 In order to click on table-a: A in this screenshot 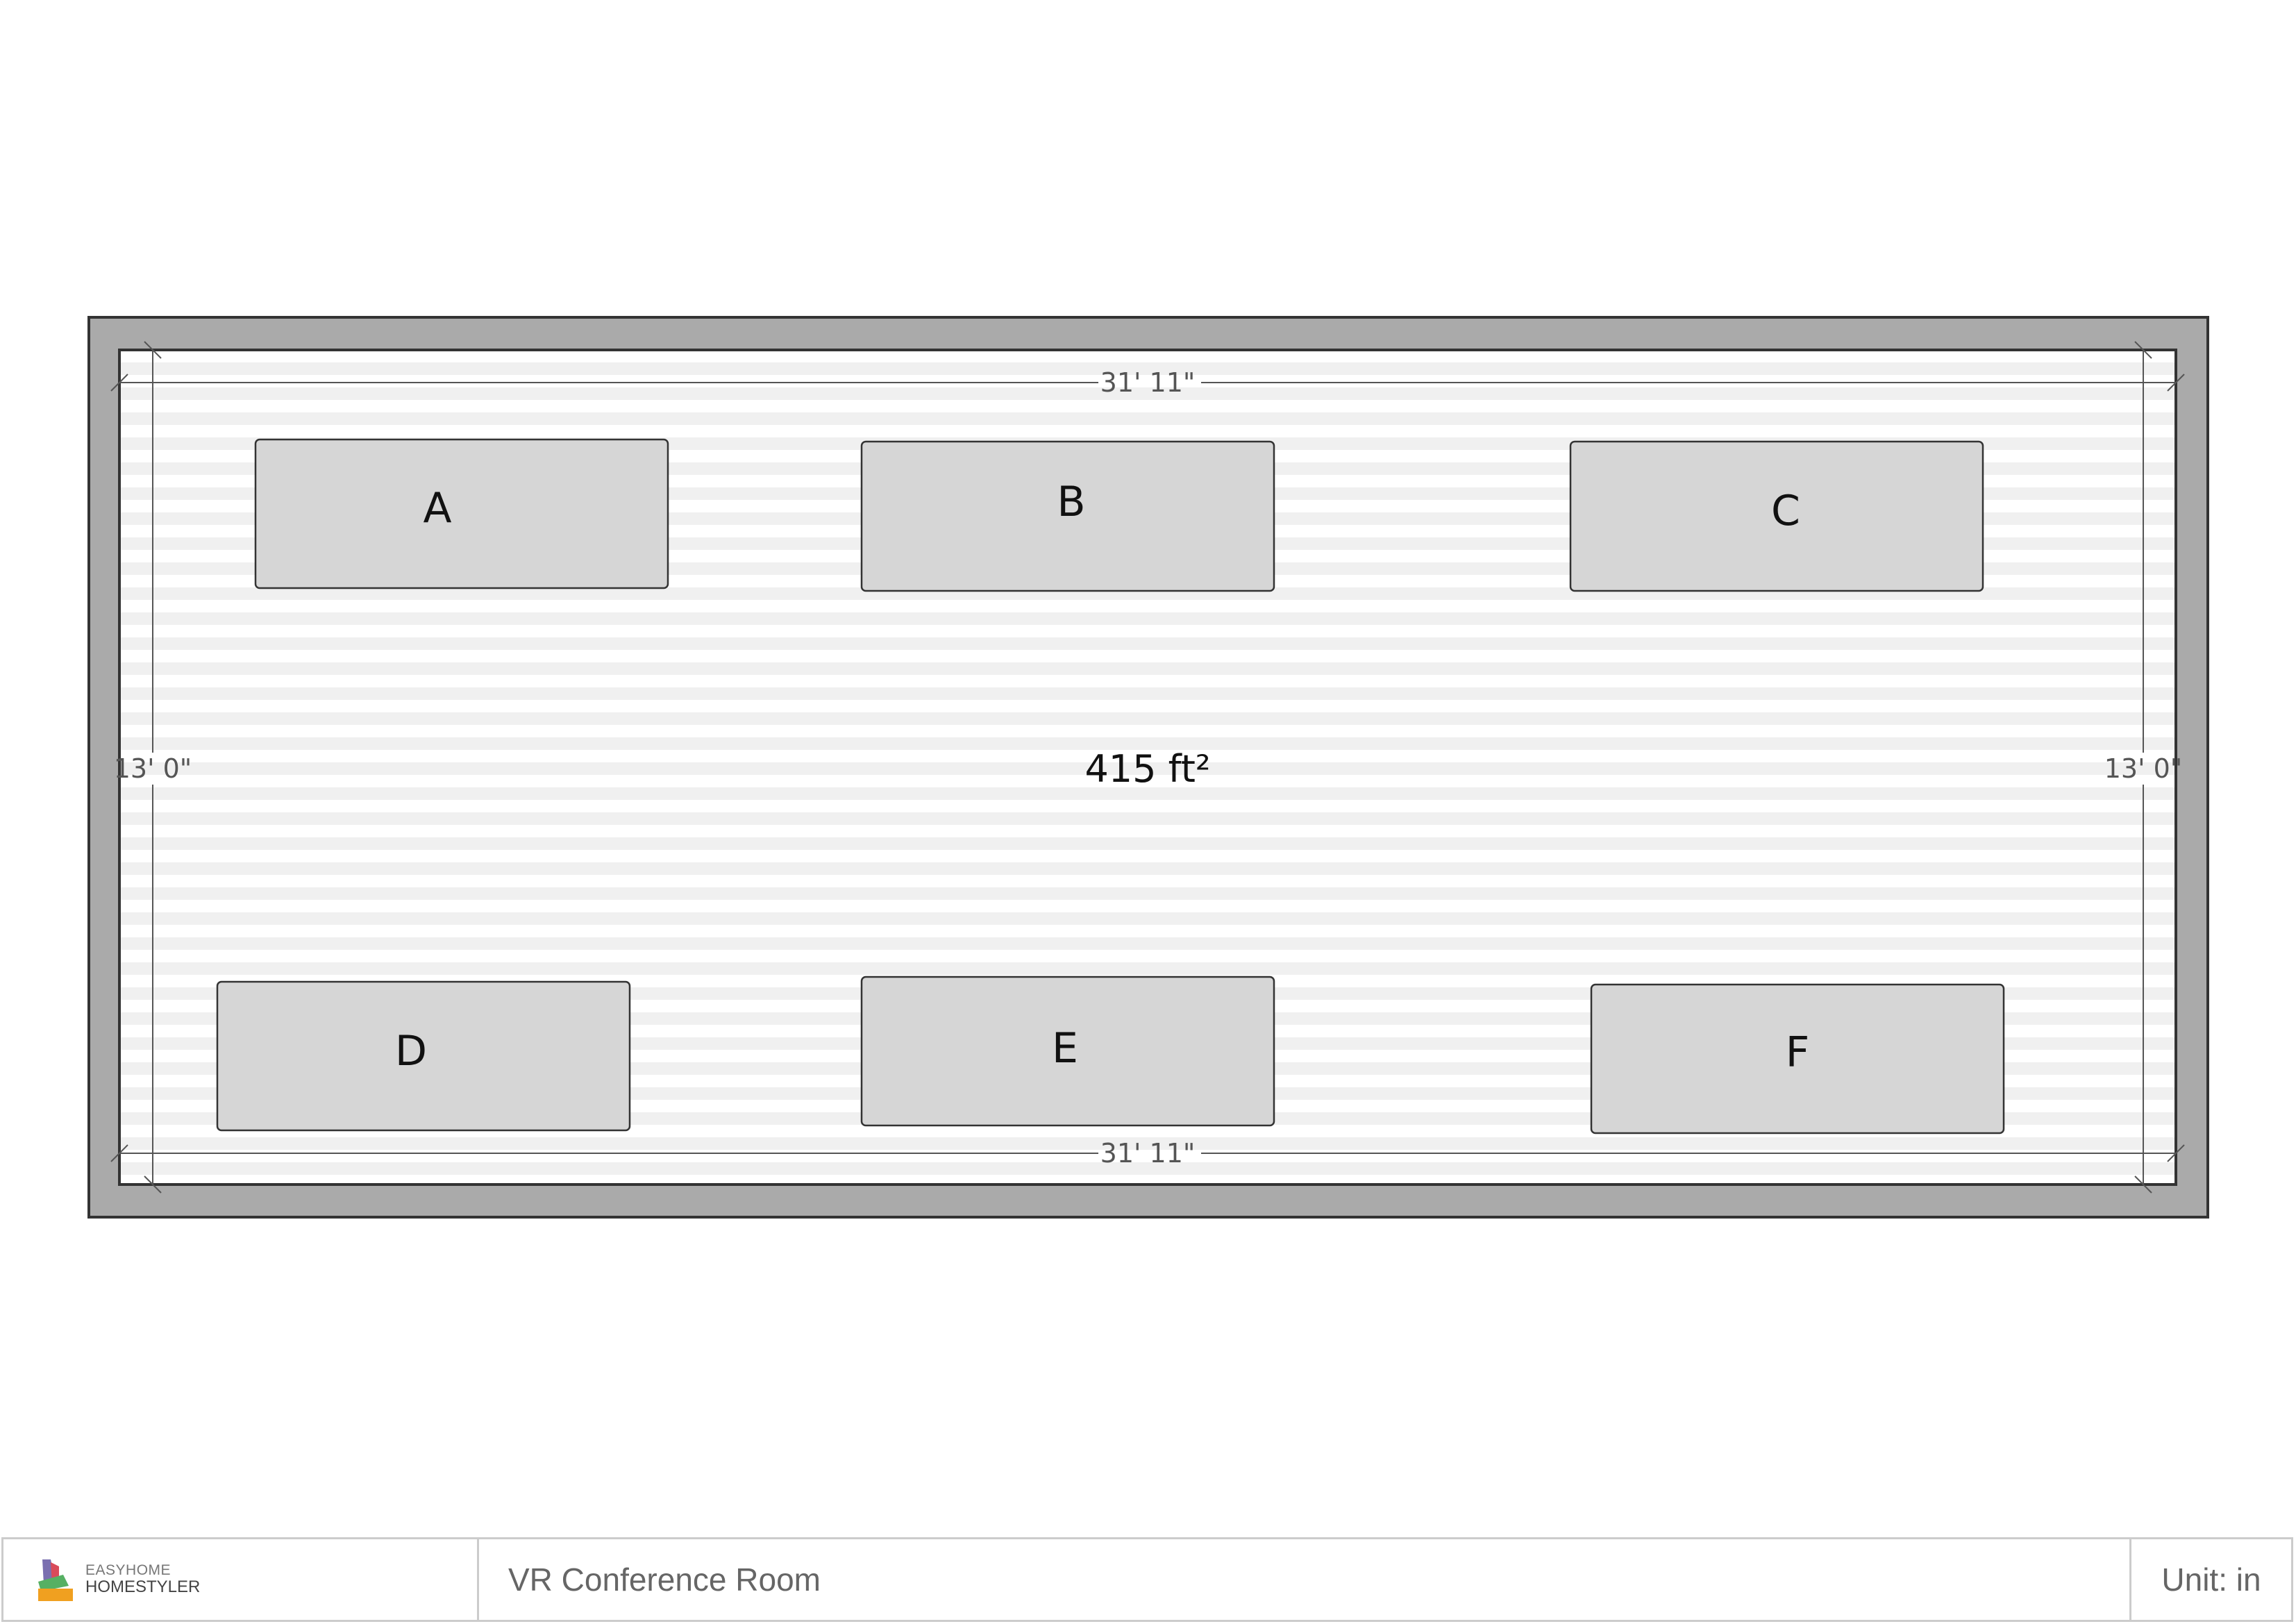, I will do `click(461, 513)`.